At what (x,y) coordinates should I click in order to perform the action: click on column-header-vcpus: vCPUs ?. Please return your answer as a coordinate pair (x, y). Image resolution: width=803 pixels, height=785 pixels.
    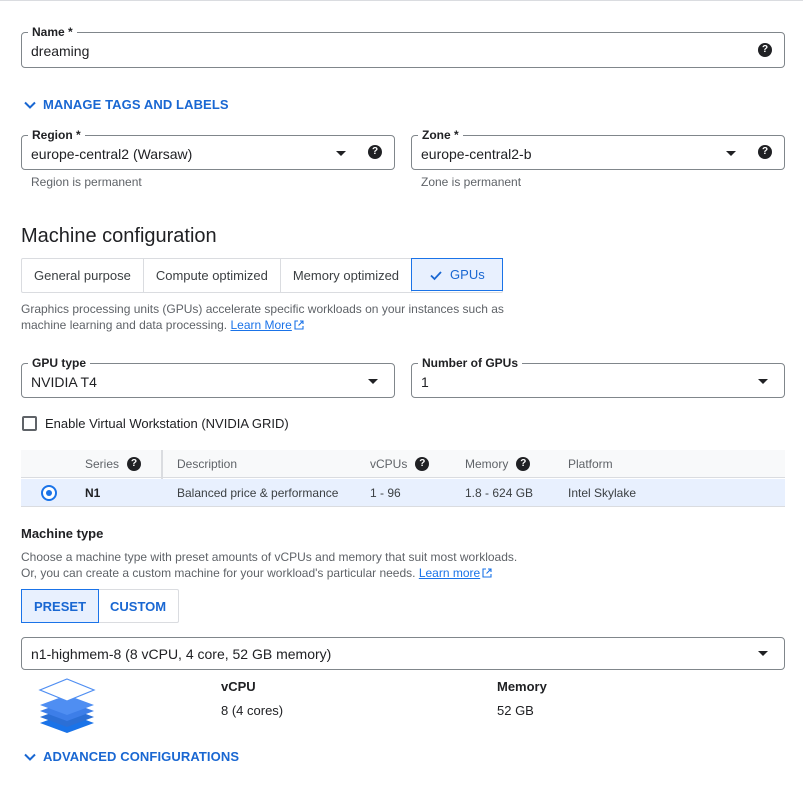
    Looking at the image, I should click on (400, 464).